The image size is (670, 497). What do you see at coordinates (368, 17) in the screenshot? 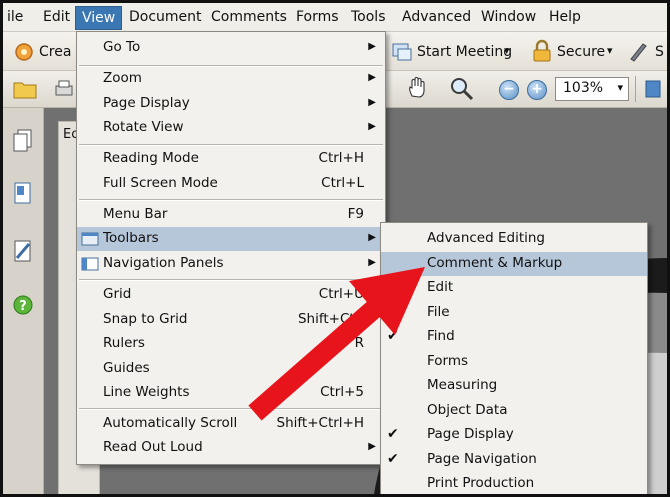
I see `menu-tools: Tools` at bounding box center [368, 17].